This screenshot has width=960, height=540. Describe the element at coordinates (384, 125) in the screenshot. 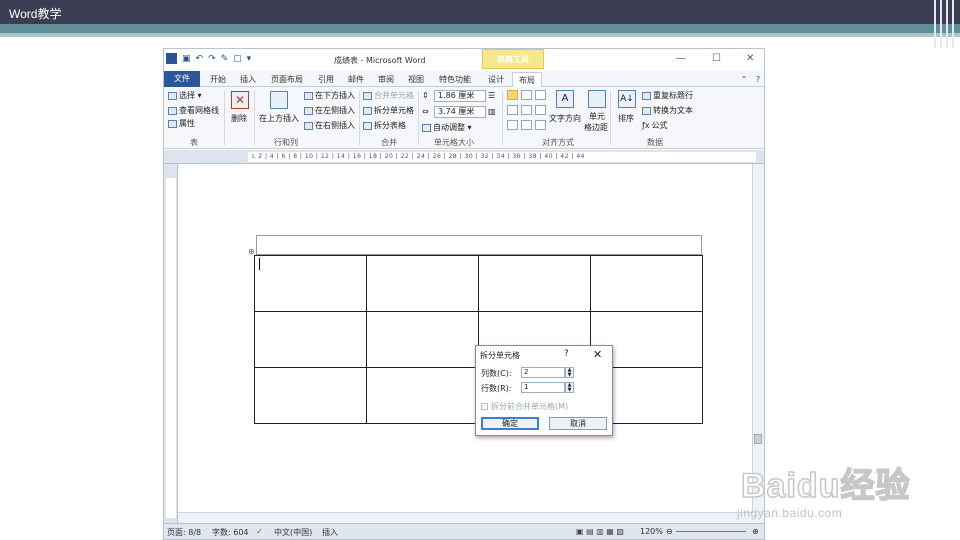

I see `split-table-button: 拆分表格` at that location.